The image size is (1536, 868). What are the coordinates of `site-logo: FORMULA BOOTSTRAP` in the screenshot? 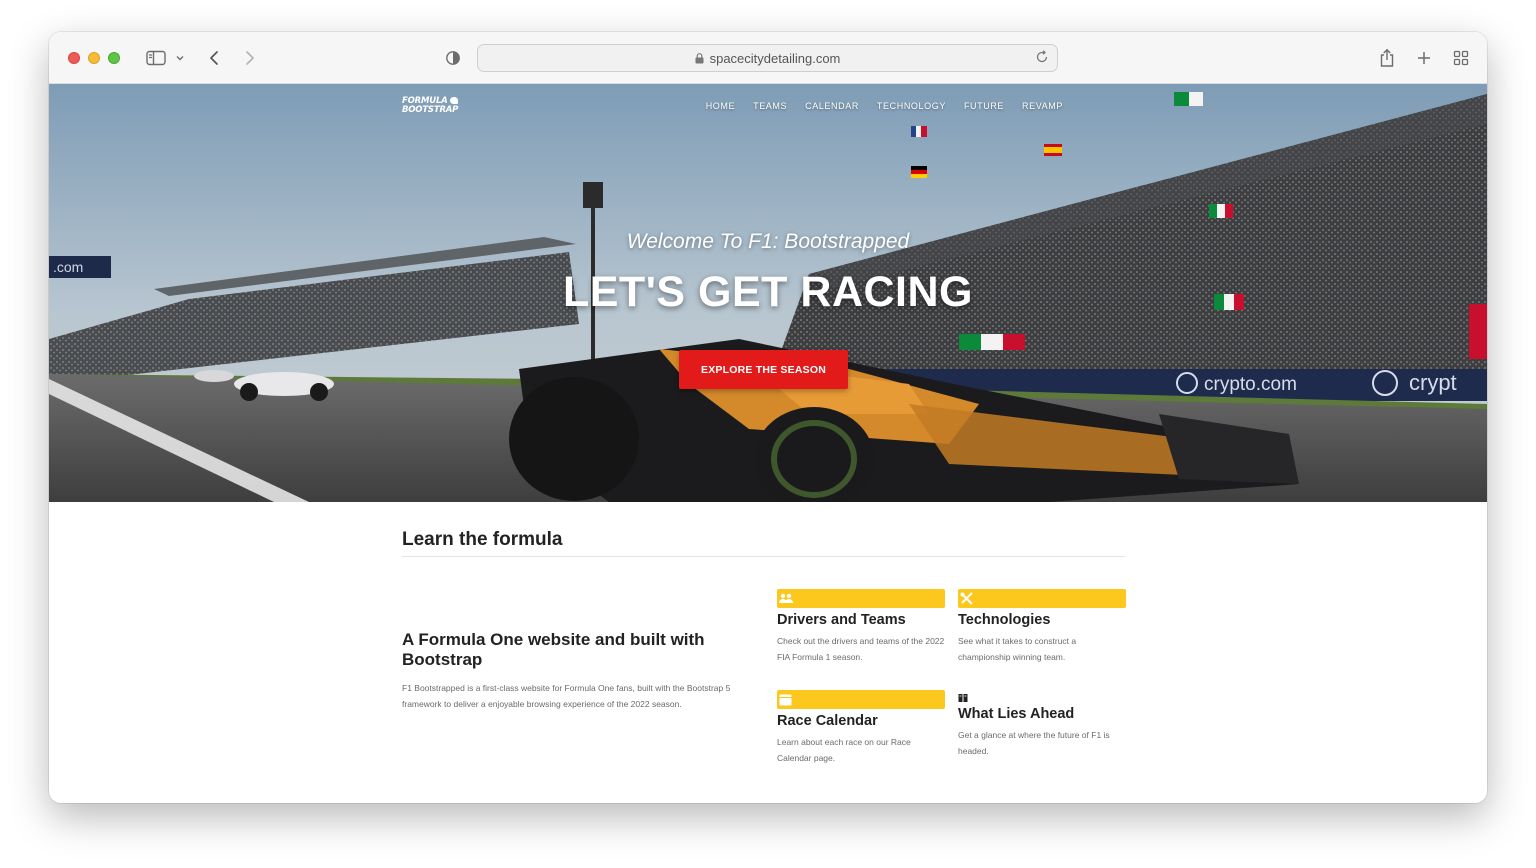 It's located at (430, 106).